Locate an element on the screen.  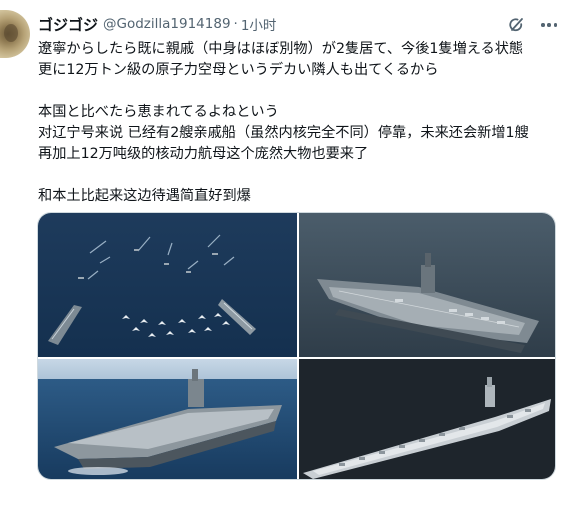
tweet-line: 再加上12万吨级的核动力航母这个庞然大物也要来了 is located at coordinates (203, 154).